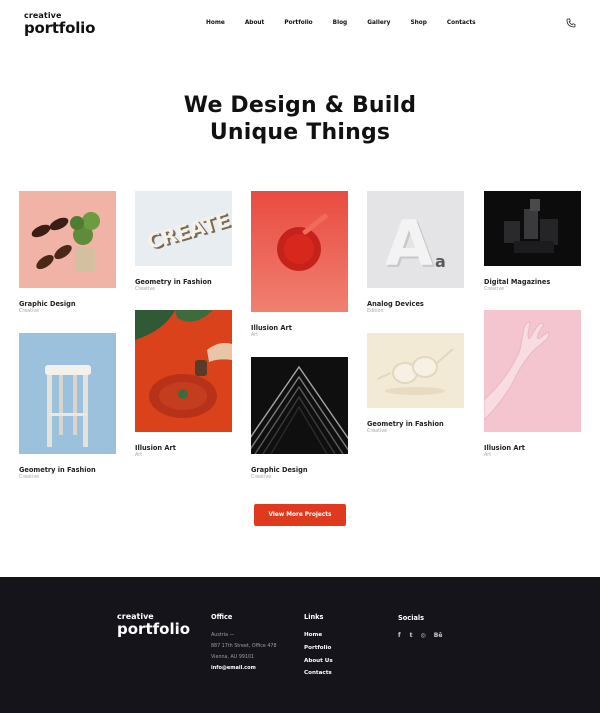  I want to click on nav-shop: Shop, so click(418, 23).